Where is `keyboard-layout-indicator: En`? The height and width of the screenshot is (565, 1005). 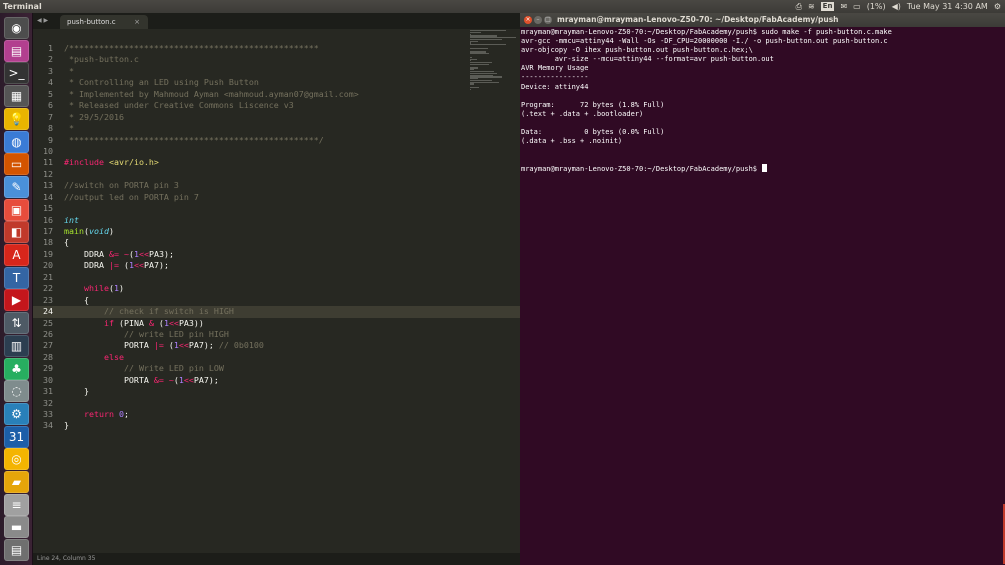
keyboard-layout-indicator: En is located at coordinates (827, 6).